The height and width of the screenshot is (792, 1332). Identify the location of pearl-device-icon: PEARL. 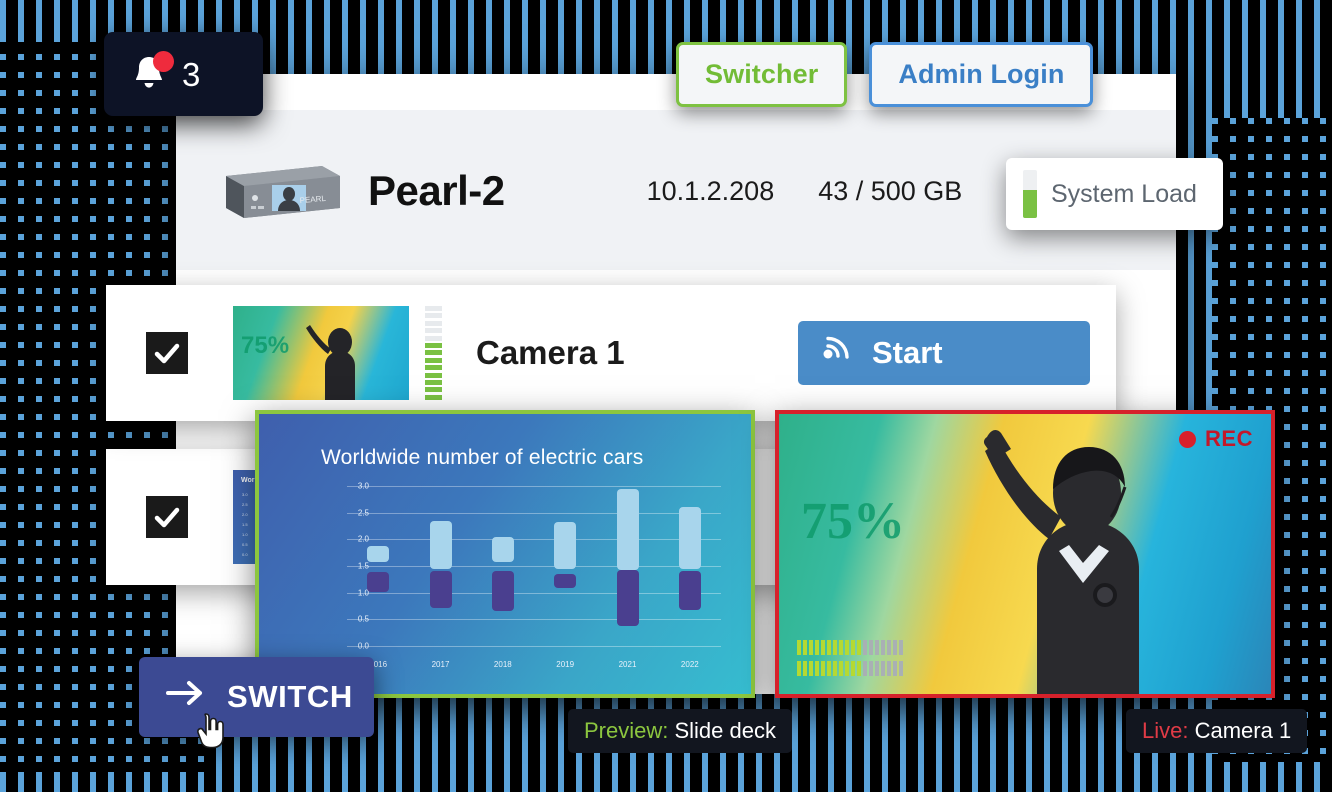
(278, 191).